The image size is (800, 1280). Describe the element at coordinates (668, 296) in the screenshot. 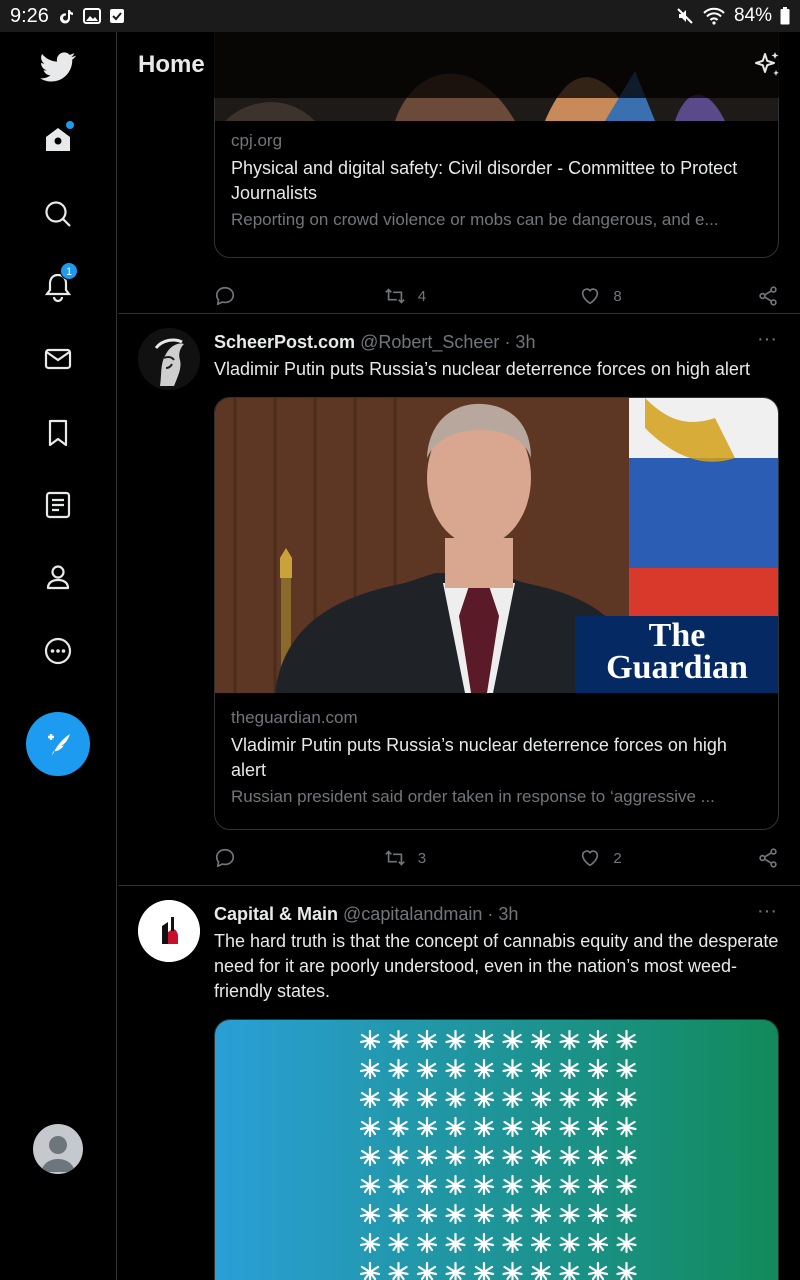

I see `like-button: 8` at that location.